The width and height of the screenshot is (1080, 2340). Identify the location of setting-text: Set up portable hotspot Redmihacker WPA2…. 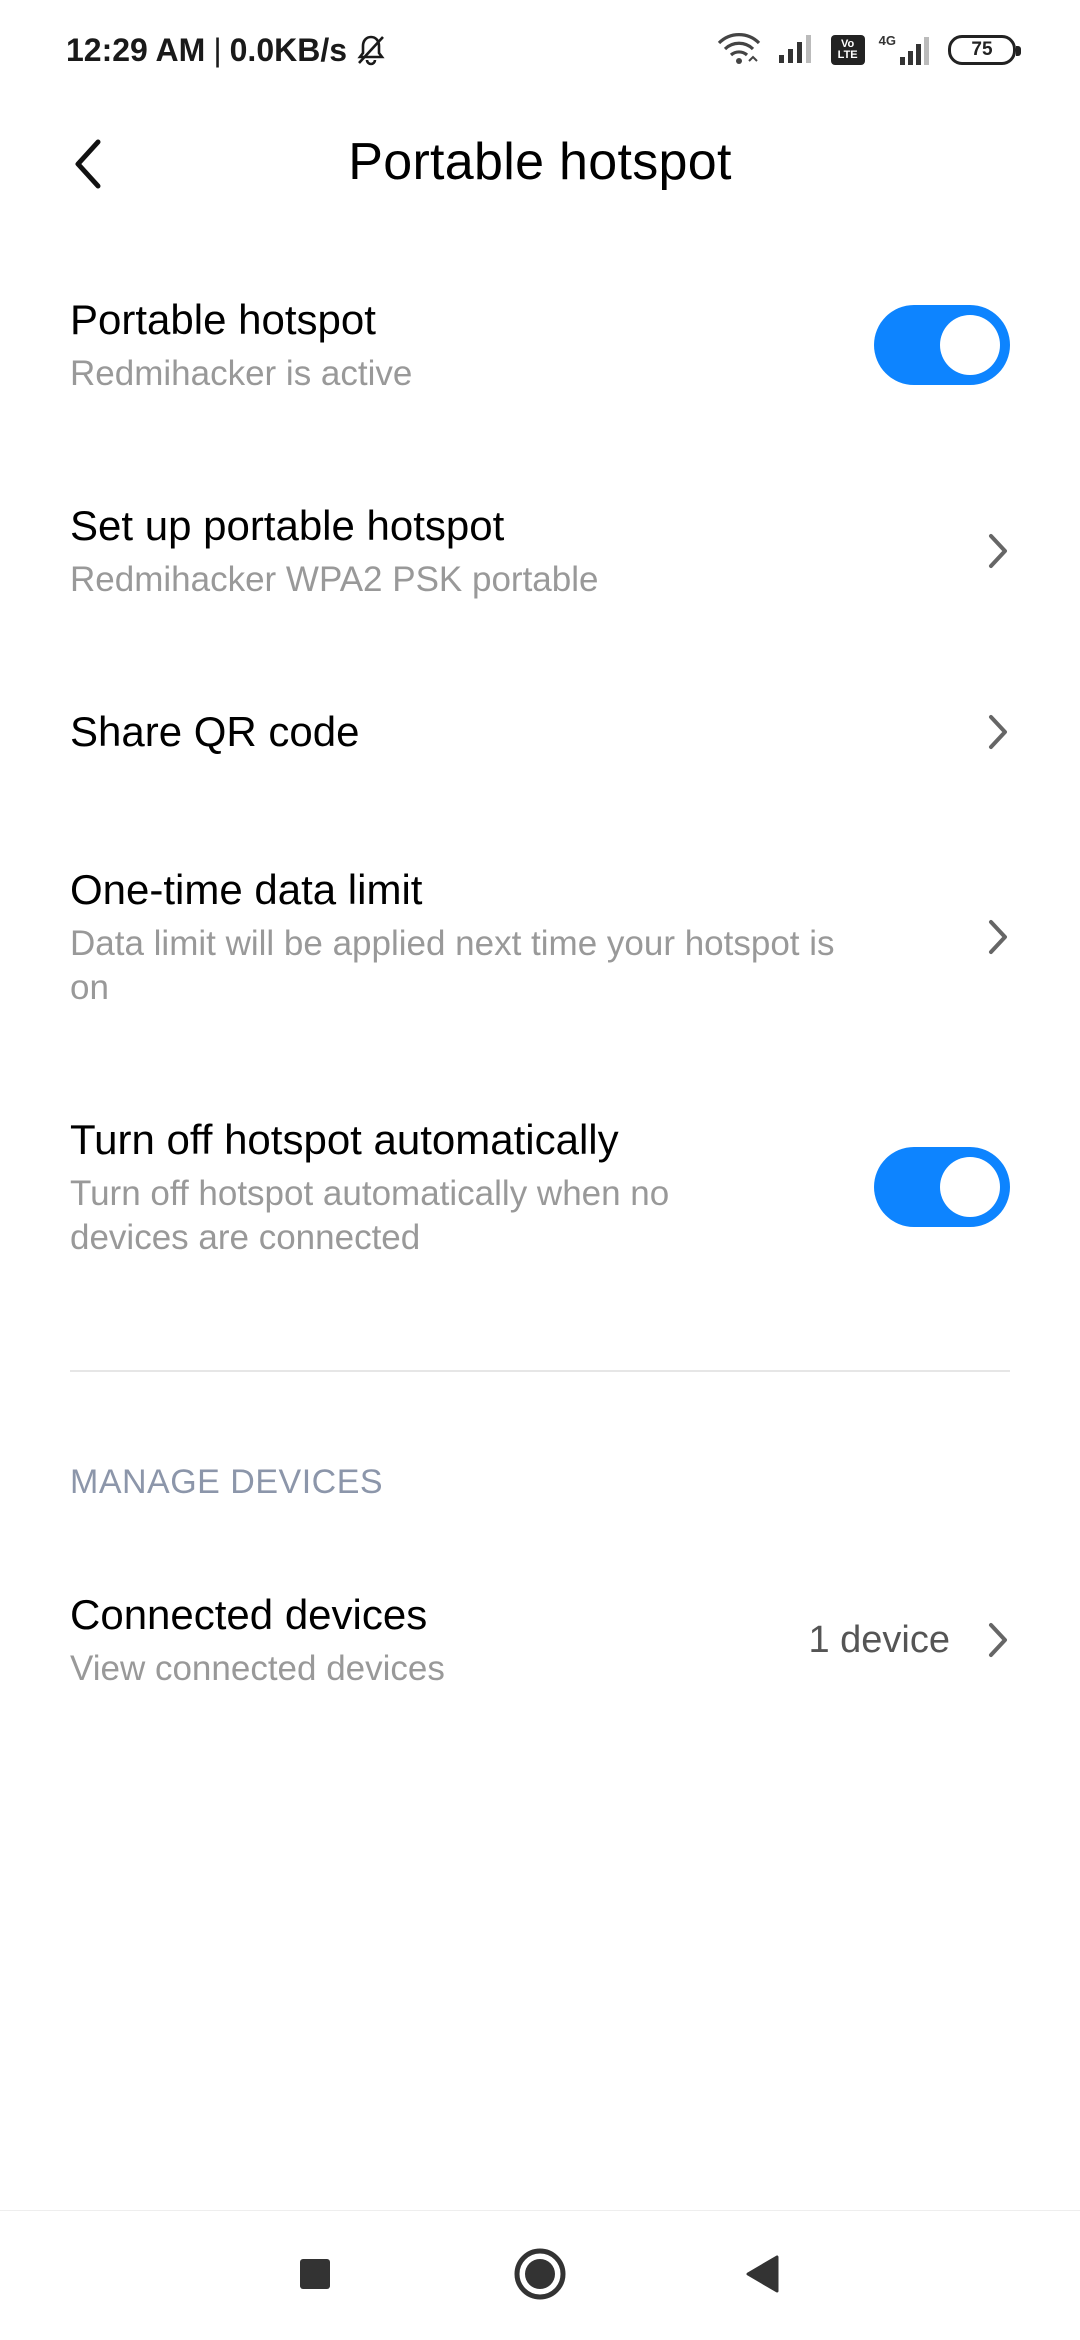
(334, 551).